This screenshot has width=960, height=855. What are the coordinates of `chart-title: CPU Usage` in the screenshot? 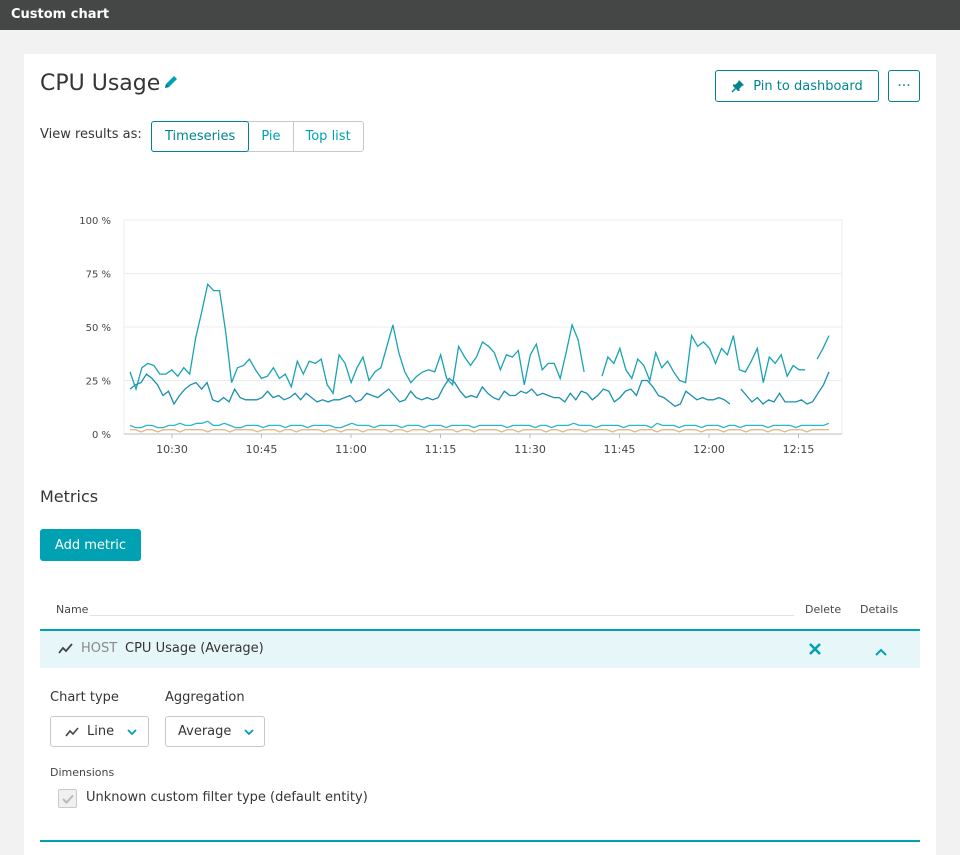 It's located at (100, 83).